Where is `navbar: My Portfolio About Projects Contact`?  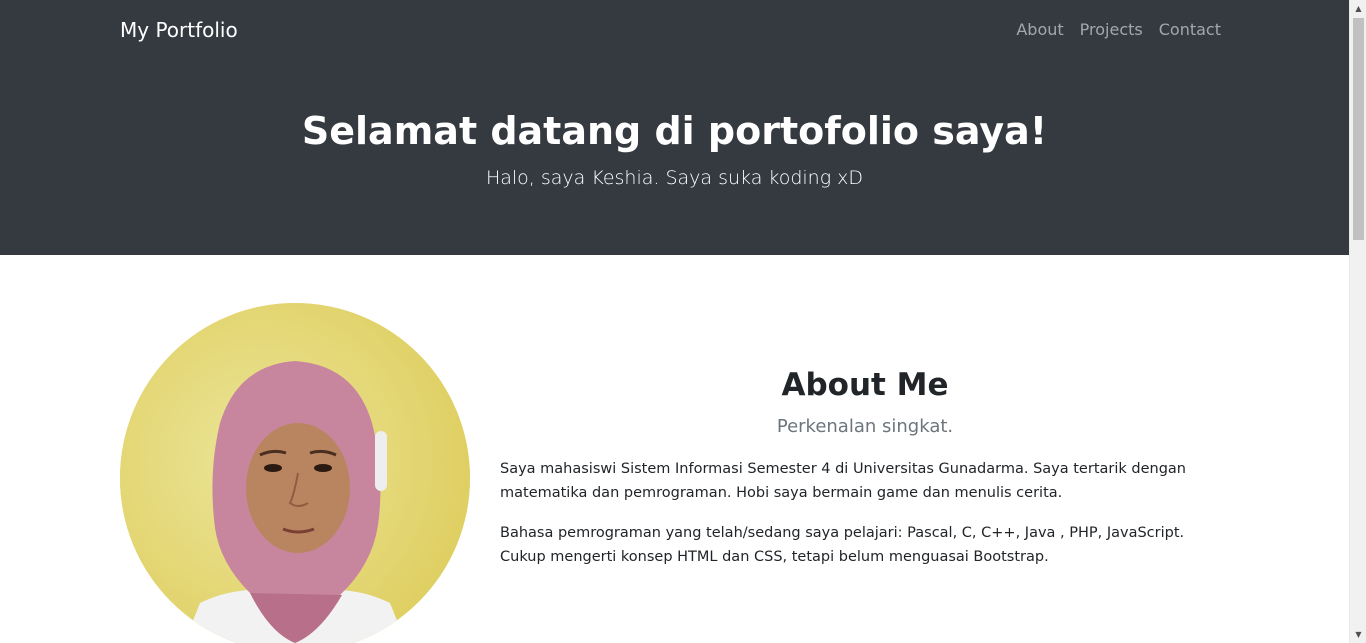 navbar: My Portfolio About Projects Contact is located at coordinates (674, 30).